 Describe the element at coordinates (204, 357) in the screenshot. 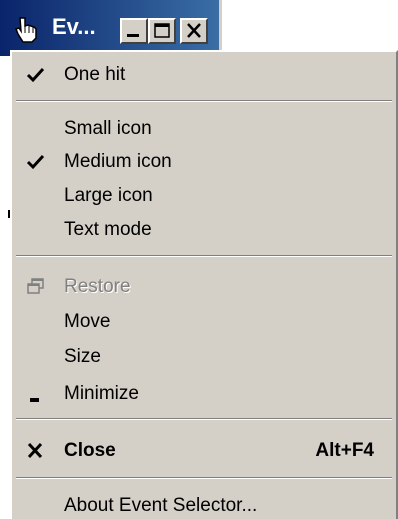

I see `menu-item-size: Size` at that location.